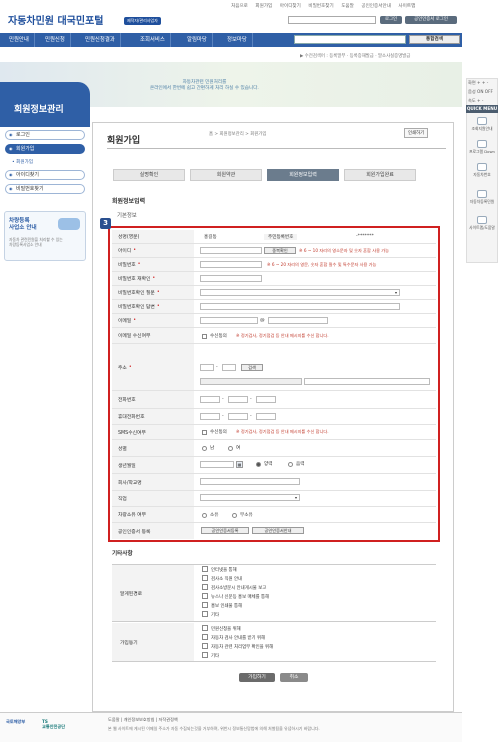 This screenshot has height=742, width=500. I want to click on email-domain-input, so click(298, 320).